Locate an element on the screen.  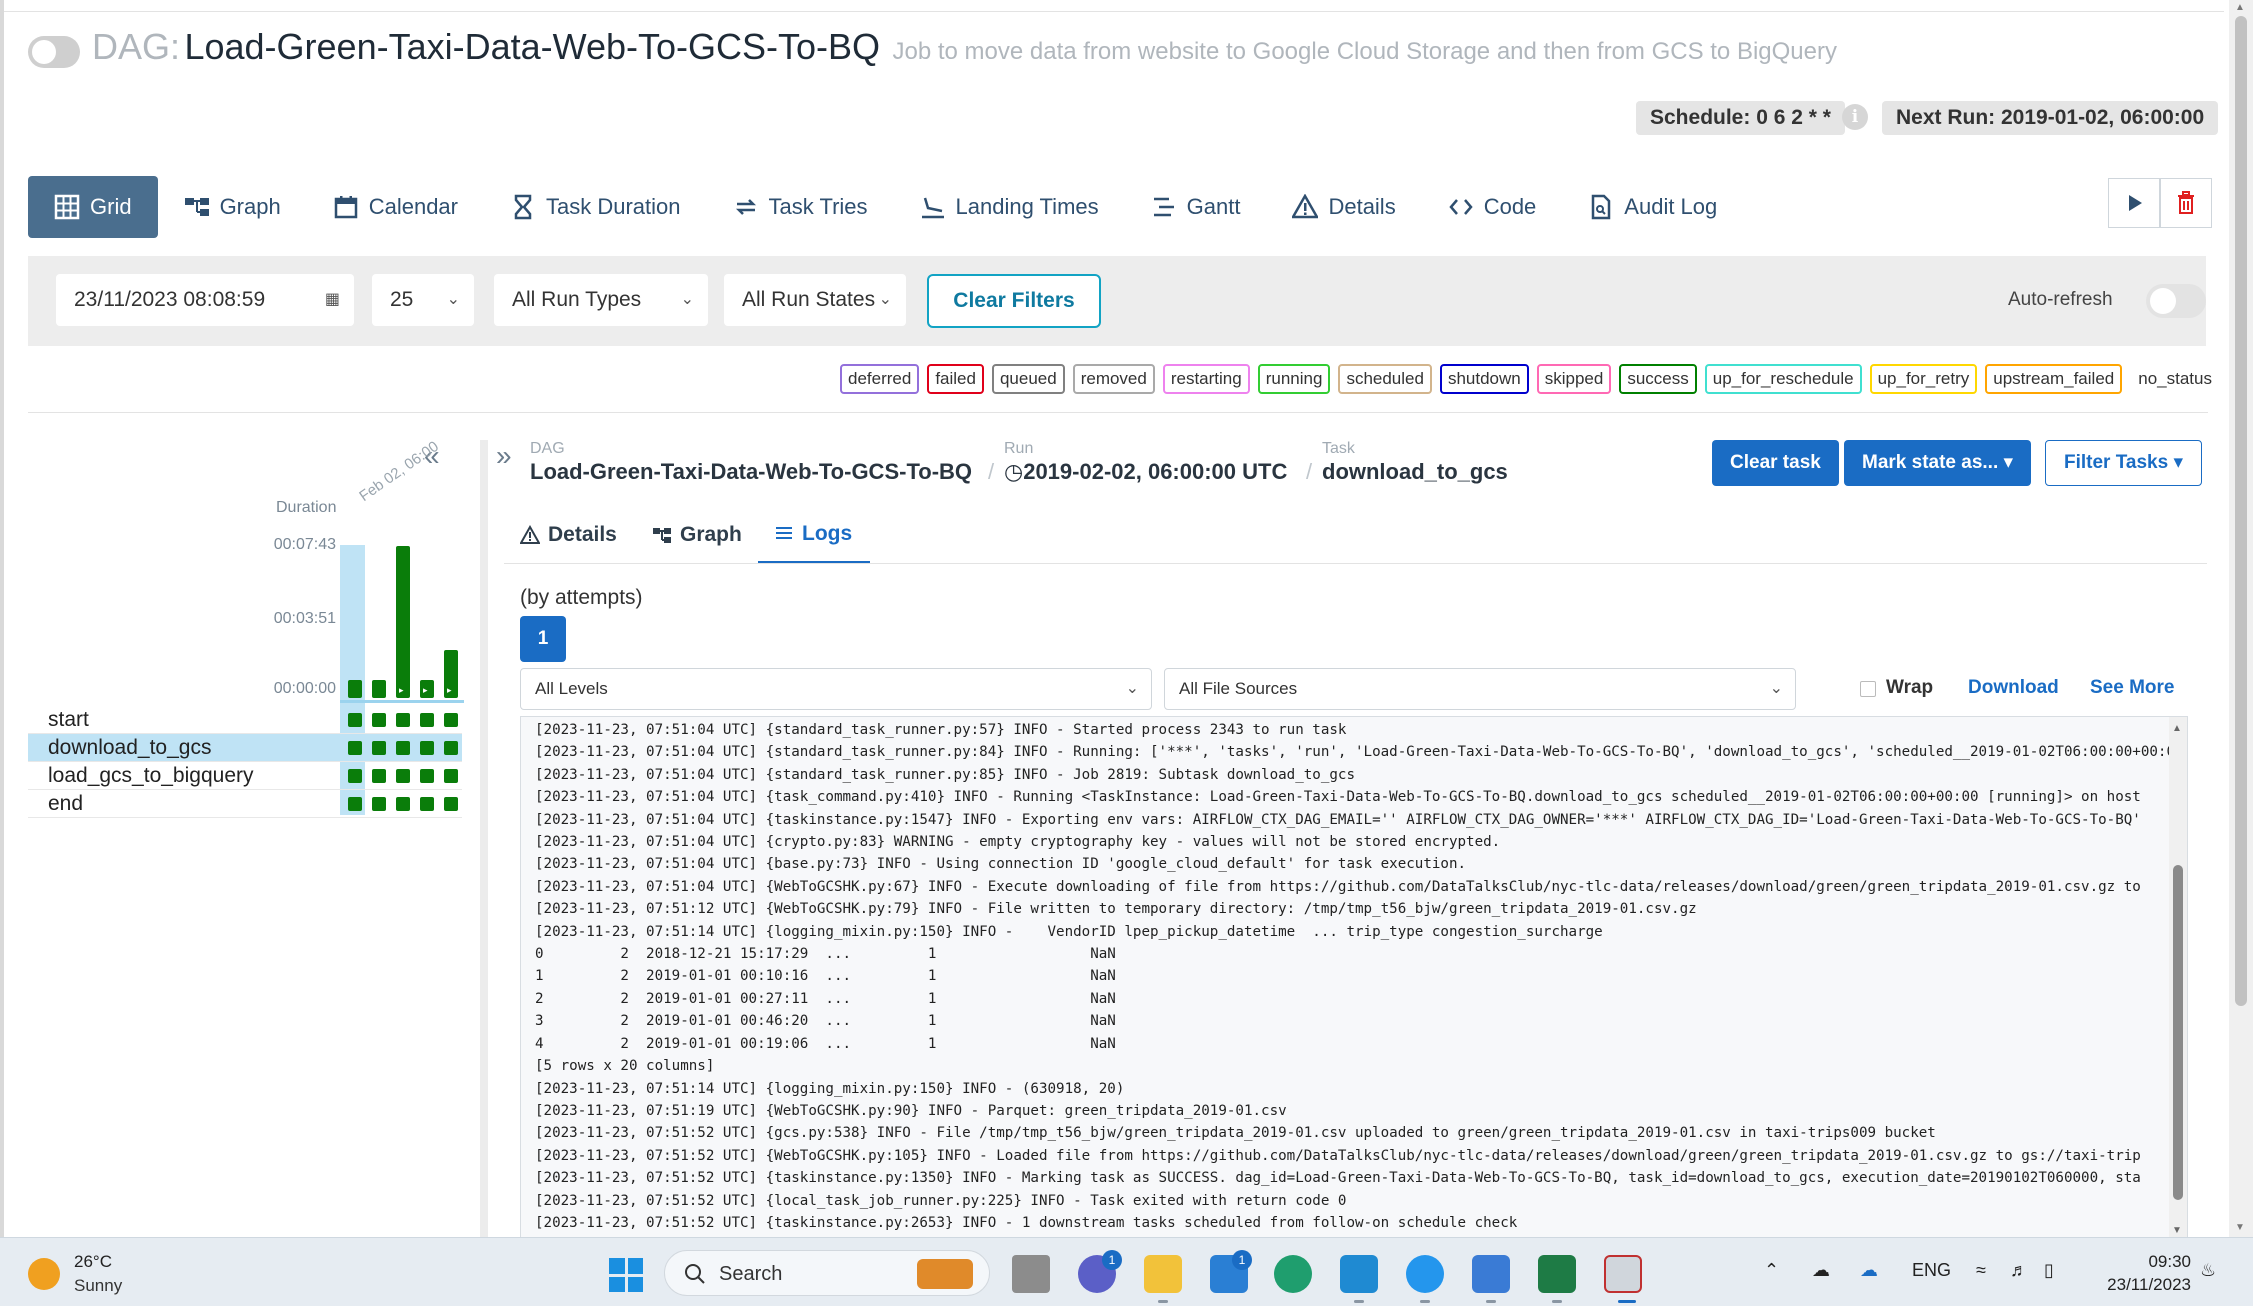
notepad-icon is located at coordinates (1491, 1274).